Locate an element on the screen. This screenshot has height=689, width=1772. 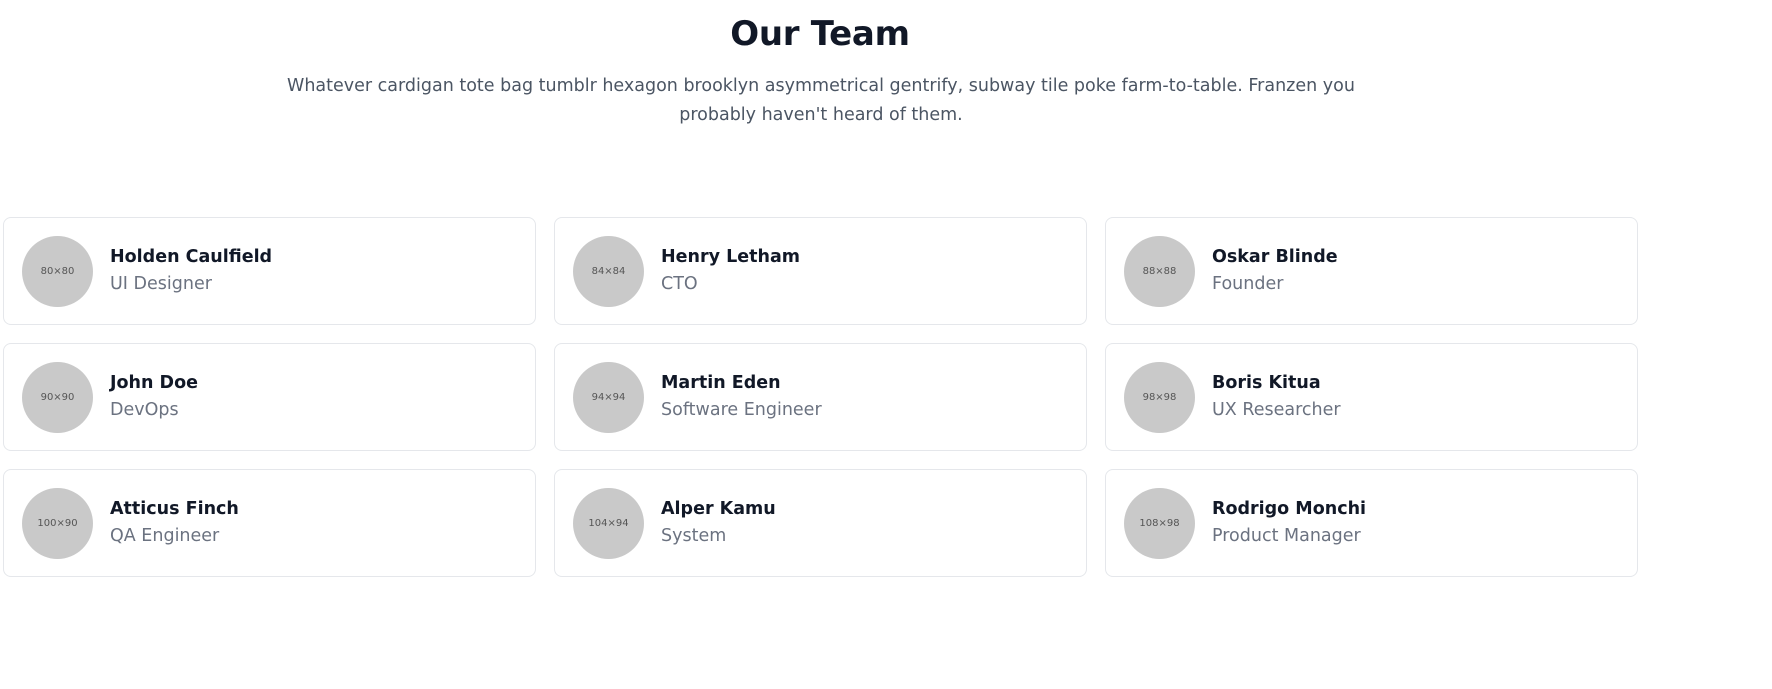
avatar-placeholder-label: 104×94 is located at coordinates (608, 523).